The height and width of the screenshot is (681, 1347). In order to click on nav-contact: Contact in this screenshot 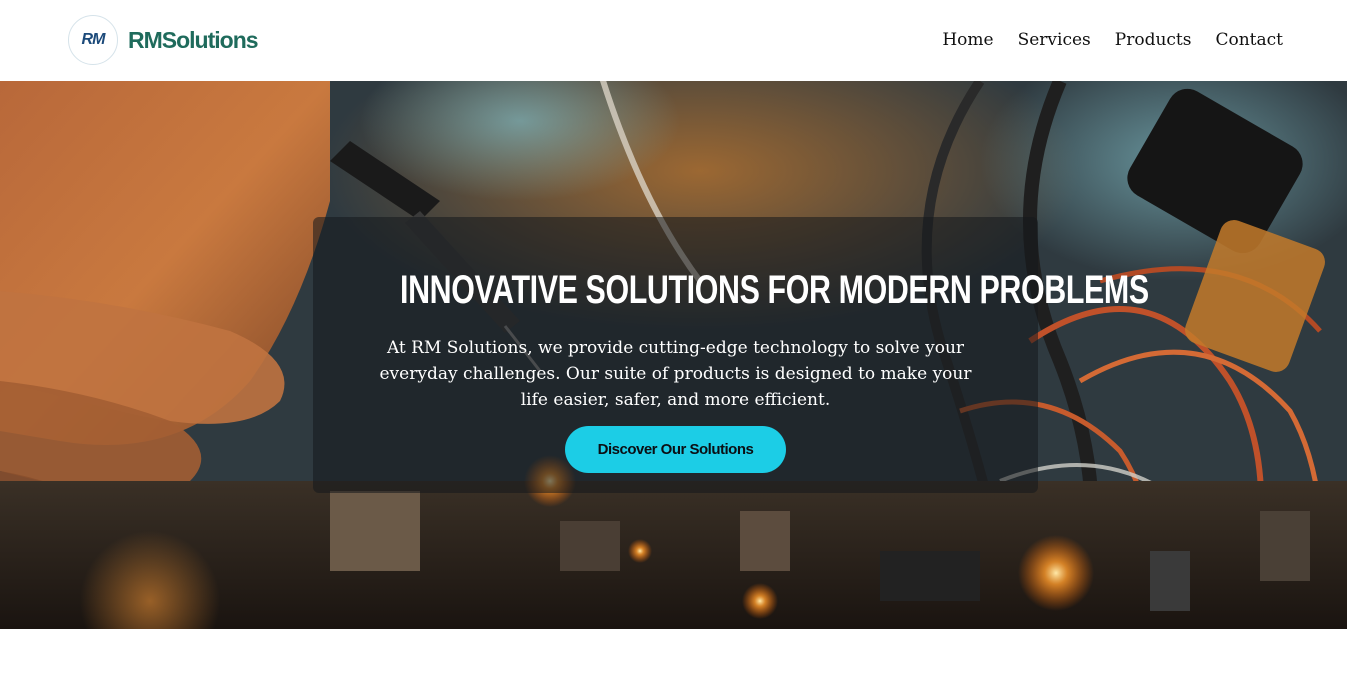, I will do `click(1249, 40)`.